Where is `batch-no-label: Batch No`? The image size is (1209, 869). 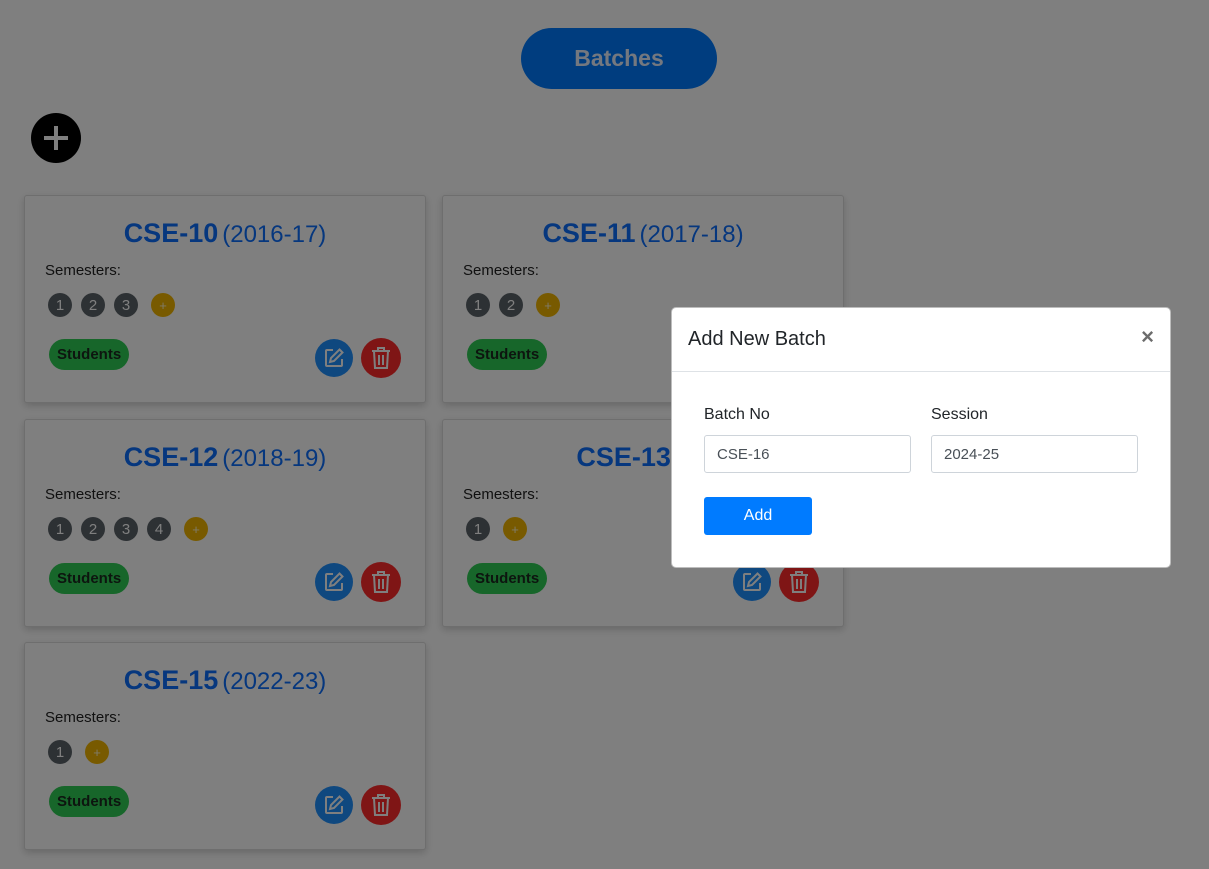
batch-no-label: Batch No is located at coordinates (737, 414).